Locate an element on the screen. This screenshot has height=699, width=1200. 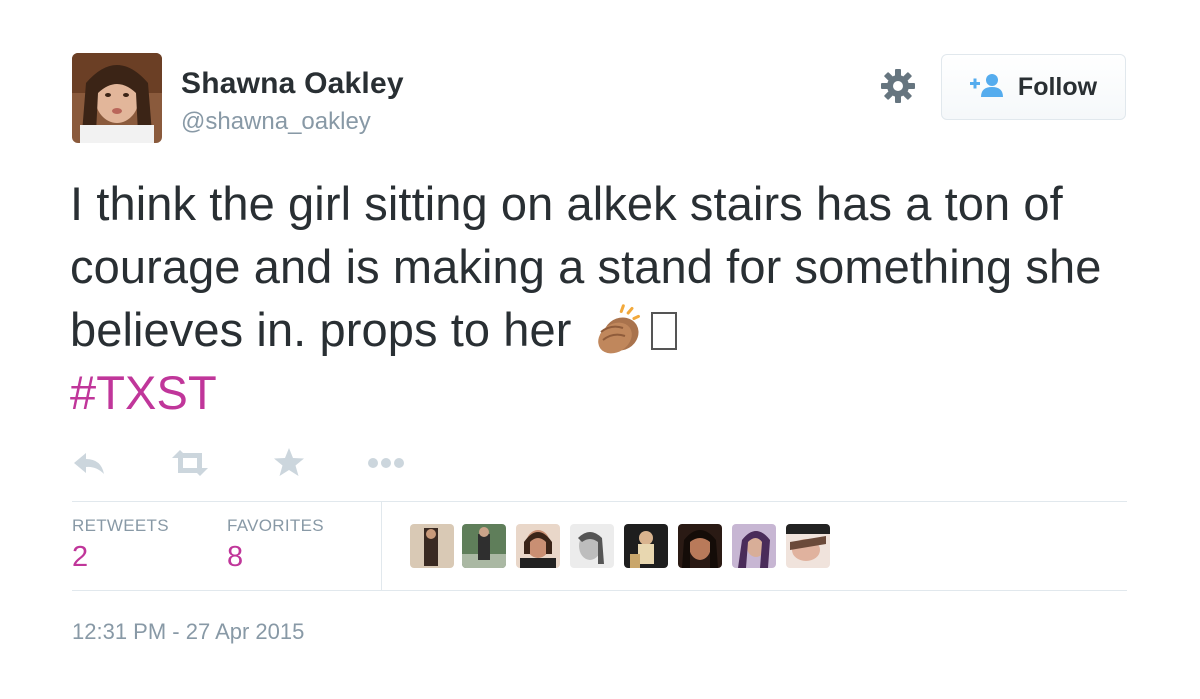
follow-button: Follow is located at coordinates (1033, 87).